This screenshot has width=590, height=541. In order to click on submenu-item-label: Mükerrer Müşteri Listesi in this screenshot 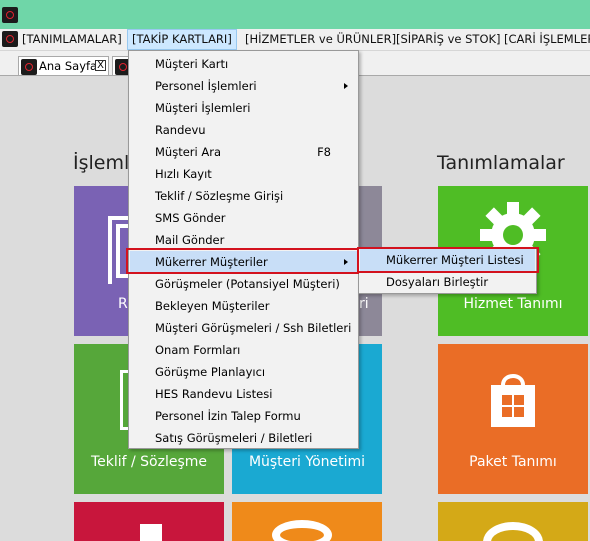, I will do `click(455, 260)`.